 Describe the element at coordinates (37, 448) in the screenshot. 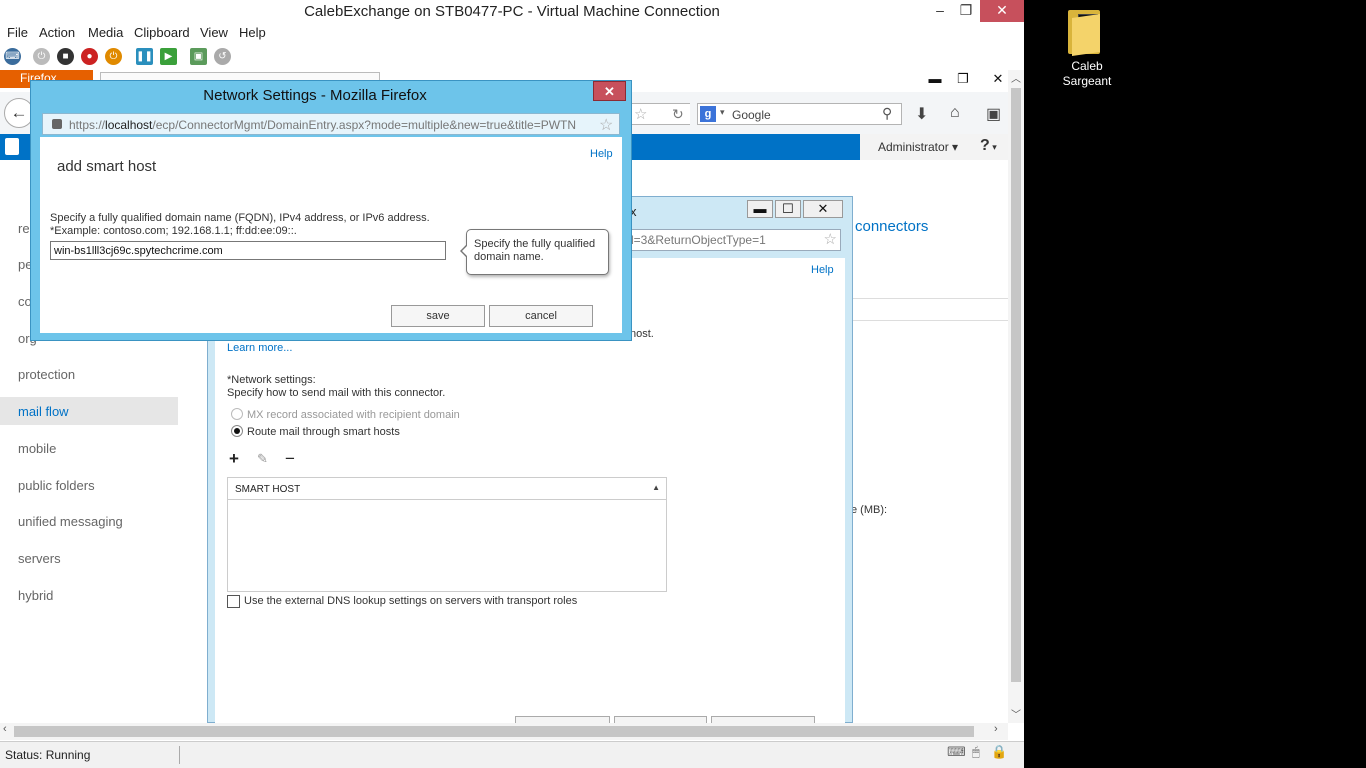

I see `nav-item-mobile: mobile` at that location.